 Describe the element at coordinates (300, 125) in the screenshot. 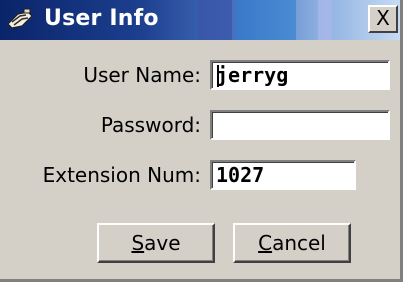

I see `password-field` at that location.